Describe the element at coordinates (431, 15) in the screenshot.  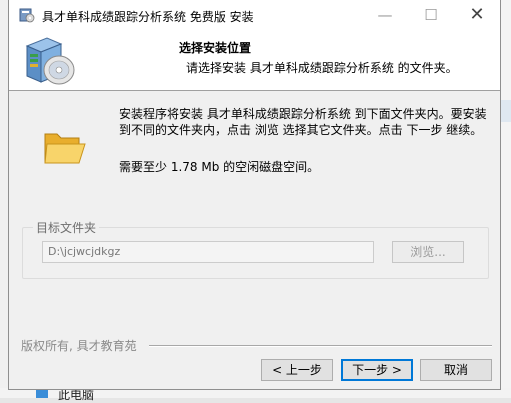
I see `maximize-button: ☐` at that location.